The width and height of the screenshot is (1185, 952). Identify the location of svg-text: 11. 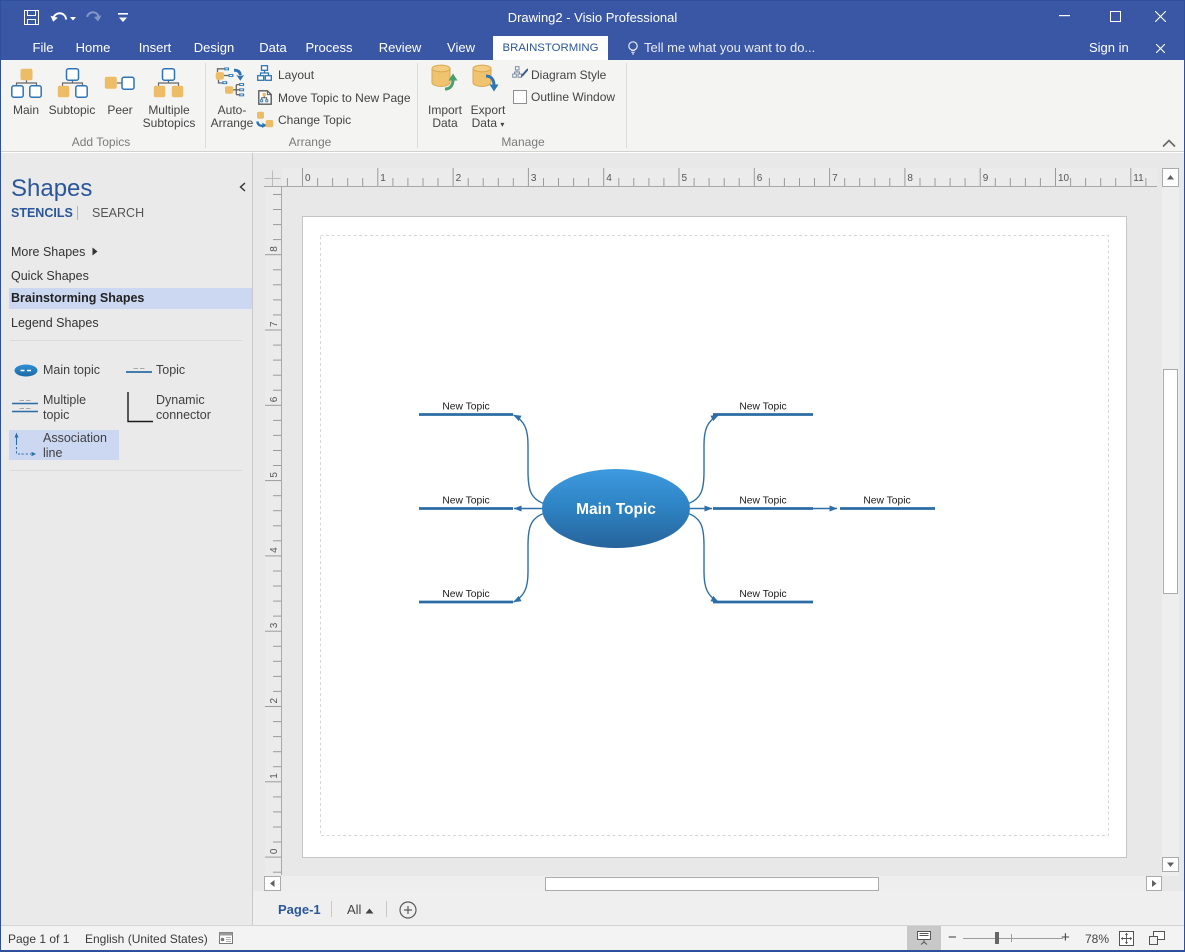
(1138, 178).